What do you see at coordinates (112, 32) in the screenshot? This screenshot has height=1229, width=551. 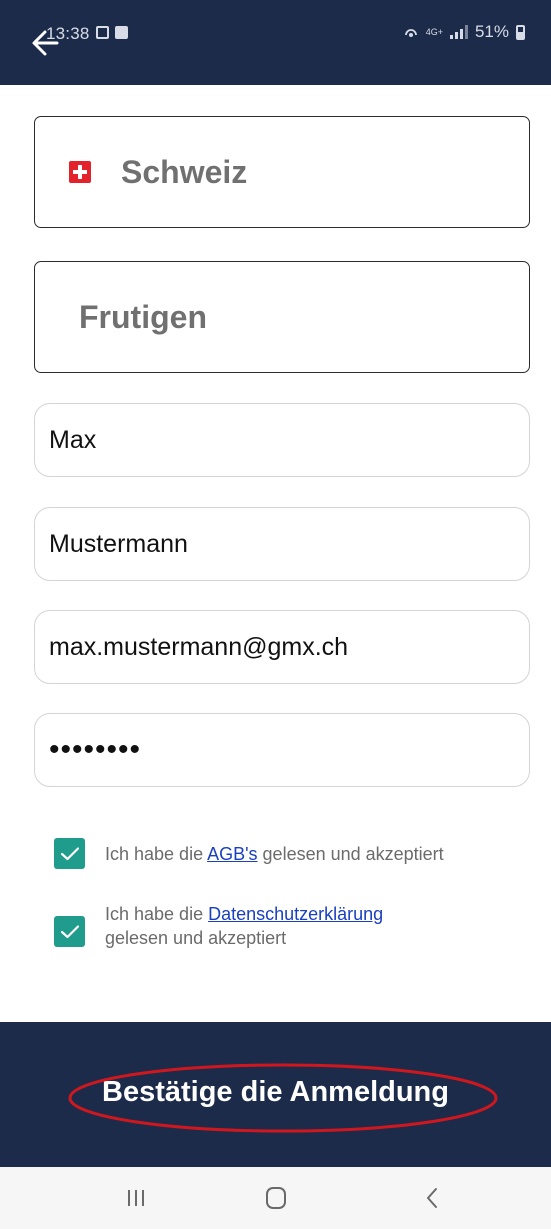 I see `status-left-icons` at bounding box center [112, 32].